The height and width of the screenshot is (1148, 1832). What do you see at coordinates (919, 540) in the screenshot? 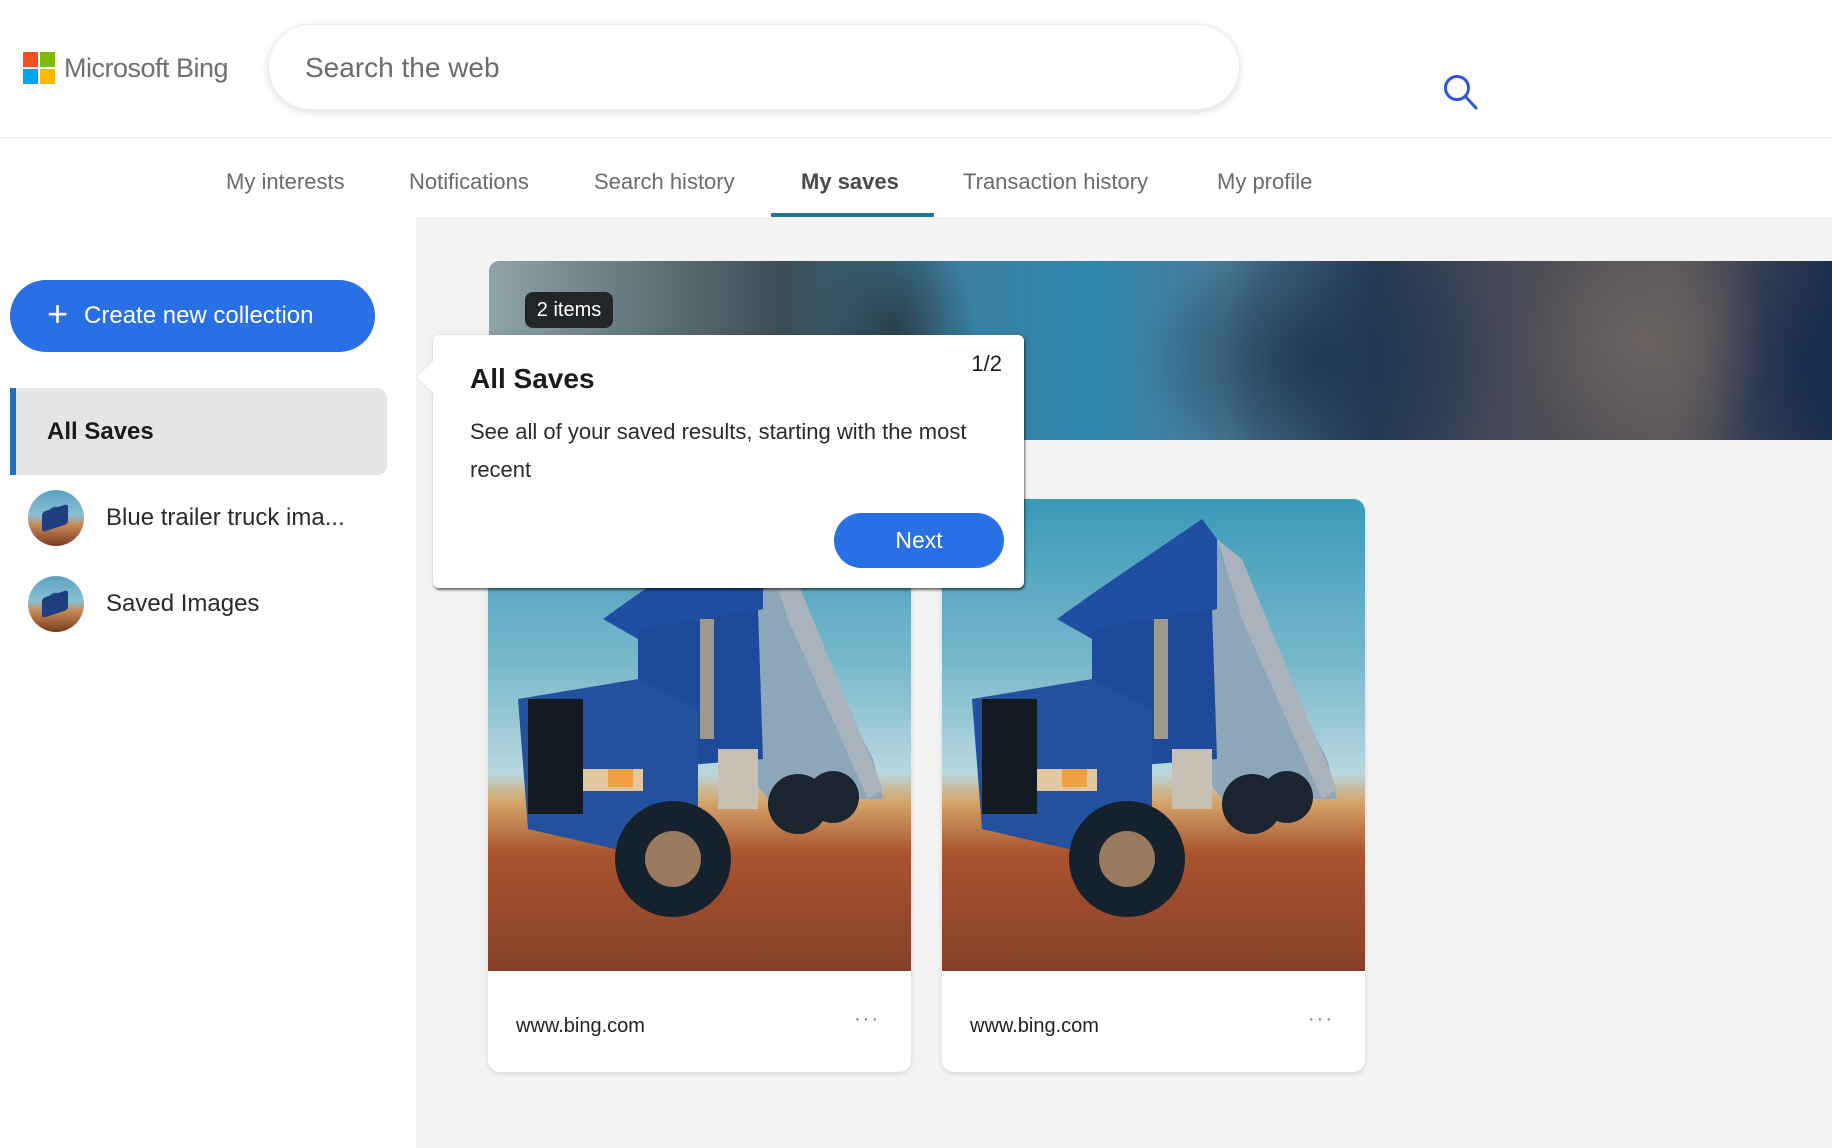
I see `next-button: Next` at bounding box center [919, 540].